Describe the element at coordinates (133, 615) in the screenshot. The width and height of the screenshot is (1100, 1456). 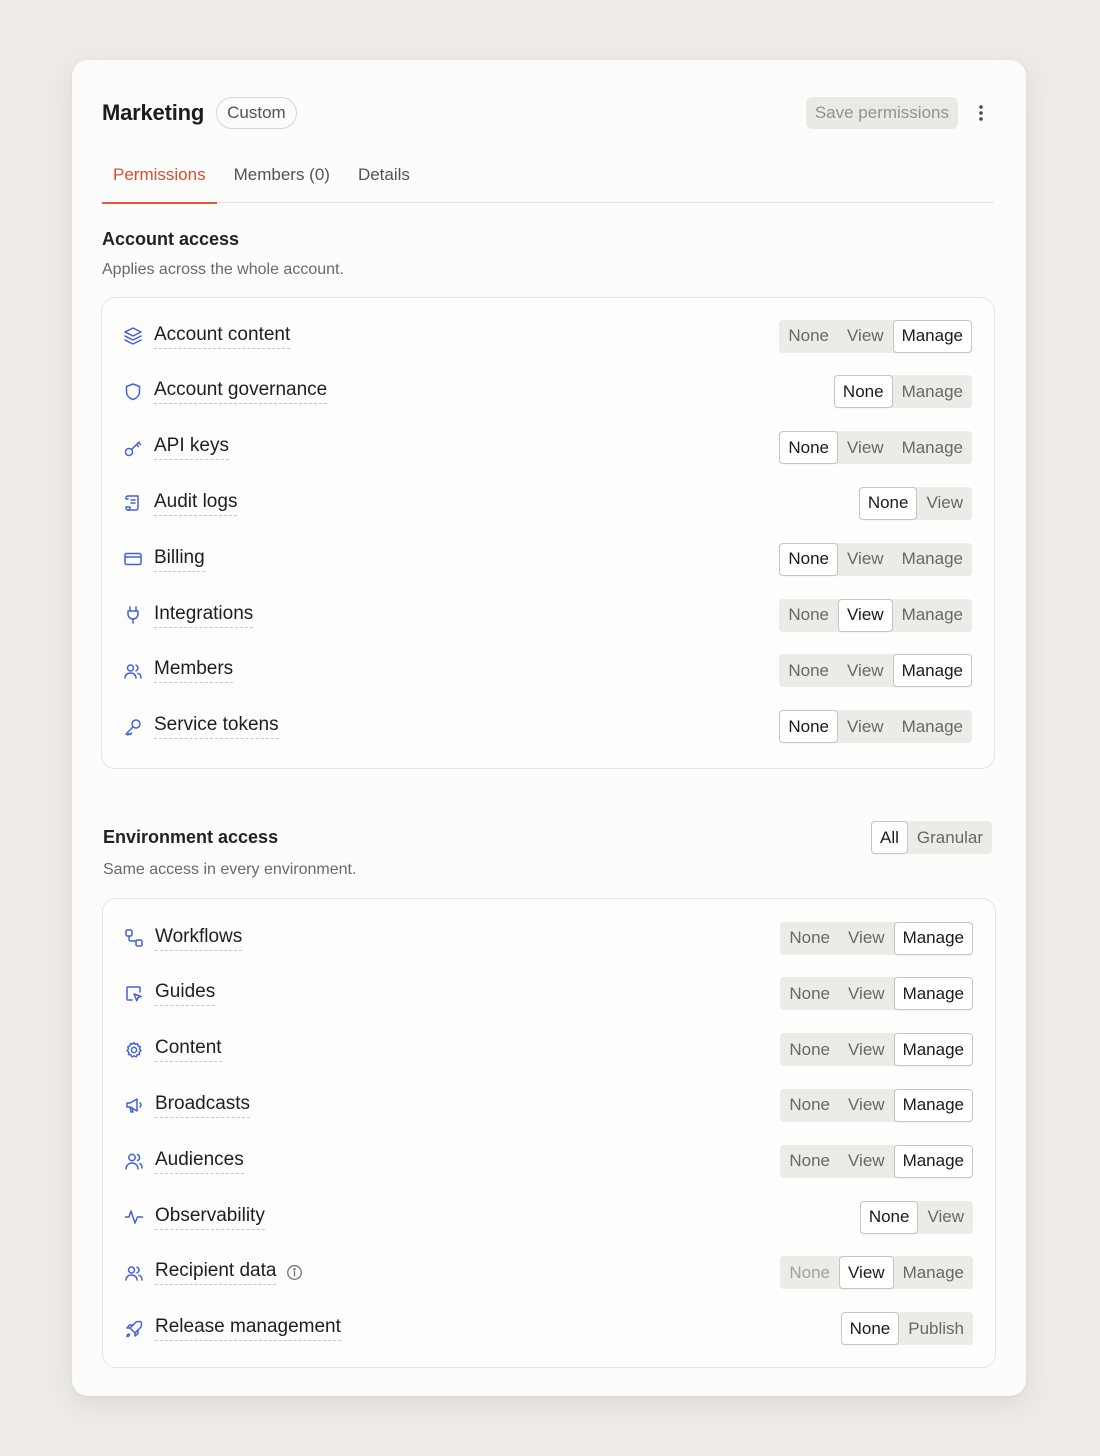
I see `plug-icon` at that location.